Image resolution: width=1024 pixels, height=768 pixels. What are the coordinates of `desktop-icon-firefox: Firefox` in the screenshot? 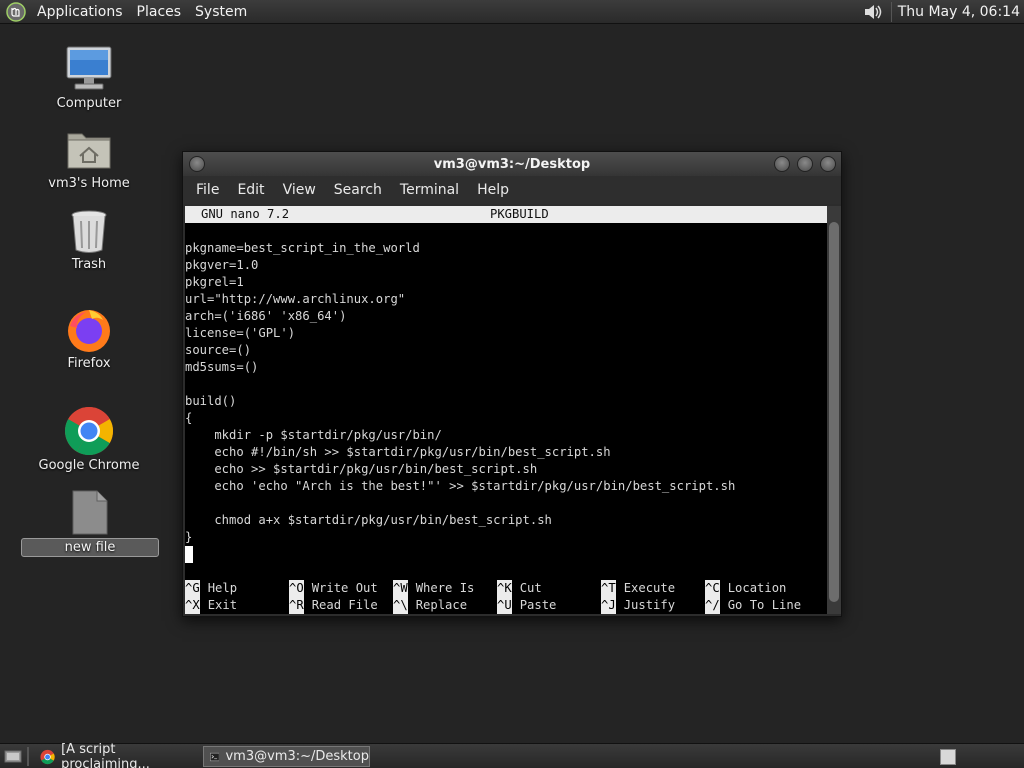 It's located at (89, 338).